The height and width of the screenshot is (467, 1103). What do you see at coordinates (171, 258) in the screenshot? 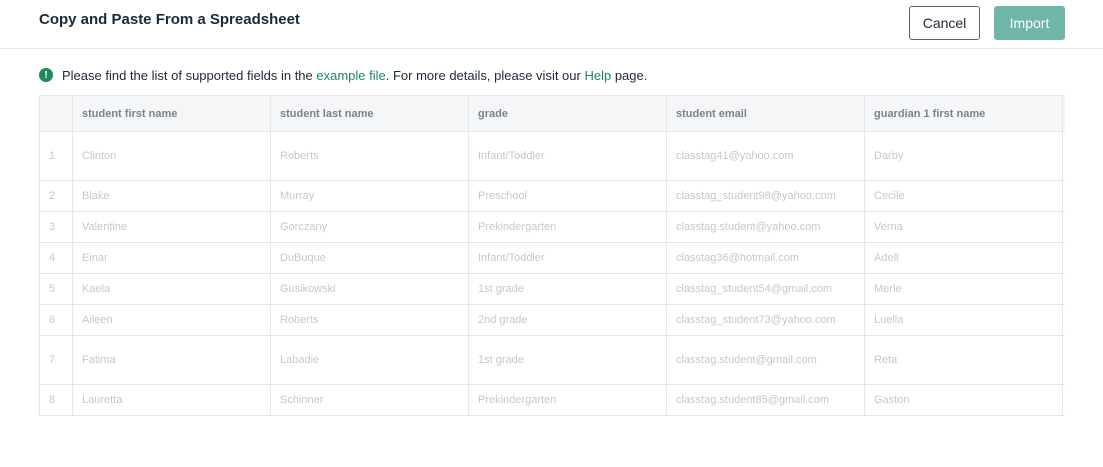
I see `table-cell: Einar` at bounding box center [171, 258].